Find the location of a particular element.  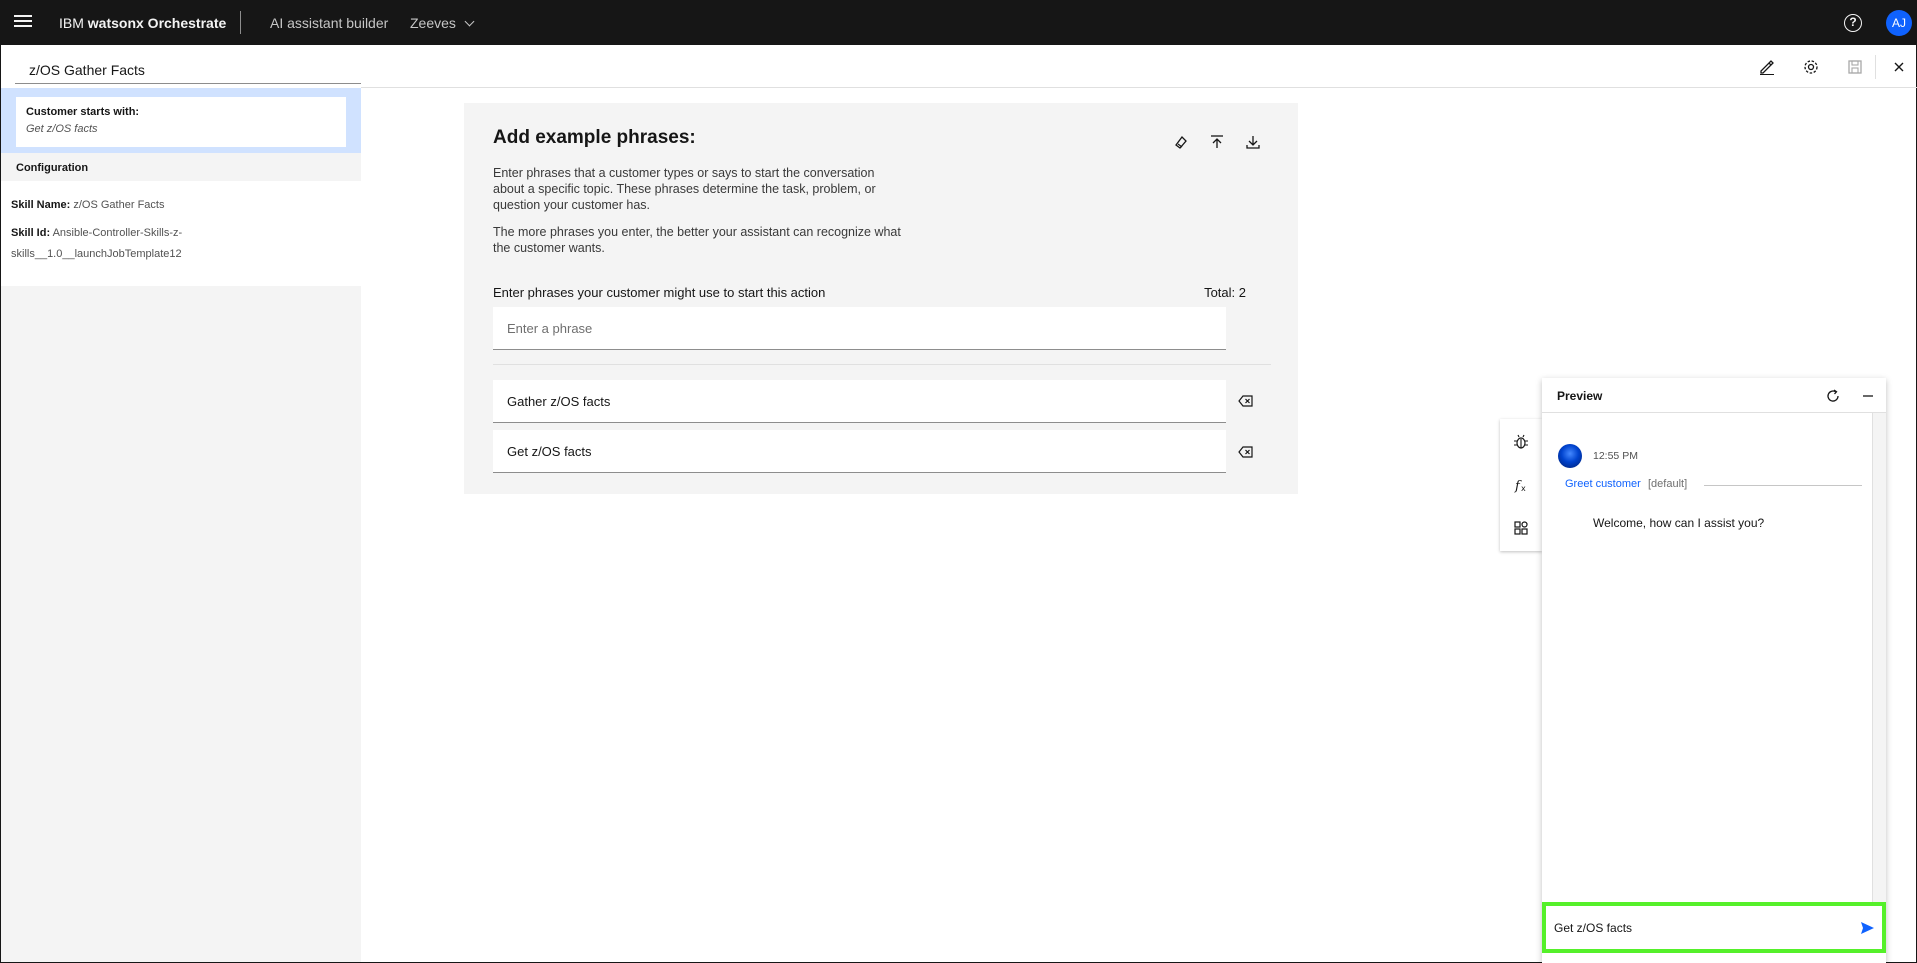

customer-starts-step: Customer starts with: Get z/OS facts is located at coordinates (181, 120).